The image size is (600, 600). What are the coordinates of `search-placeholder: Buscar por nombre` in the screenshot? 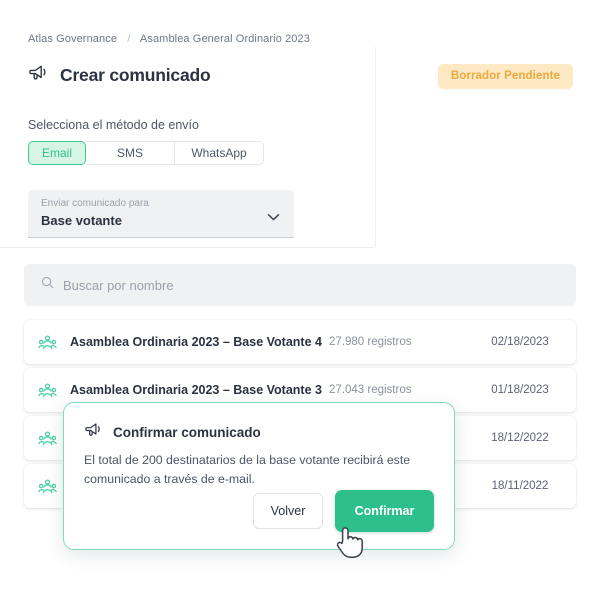 It's located at (118, 285).